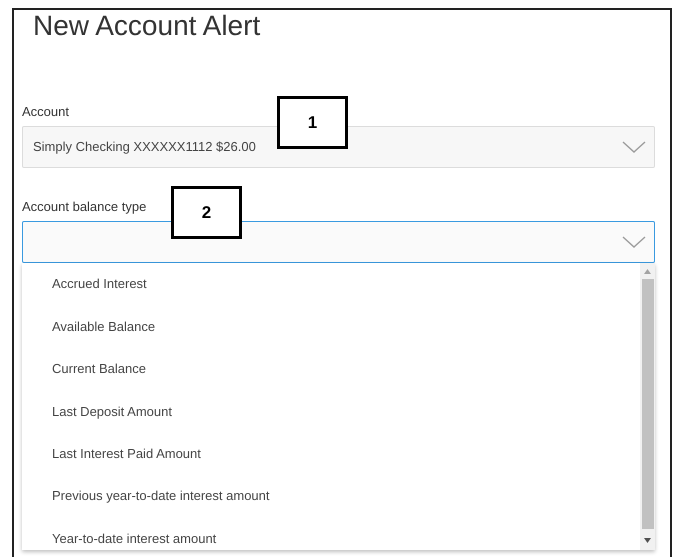 The height and width of the screenshot is (557, 674). What do you see at coordinates (206, 212) in the screenshot?
I see `callout-number: 2` at bounding box center [206, 212].